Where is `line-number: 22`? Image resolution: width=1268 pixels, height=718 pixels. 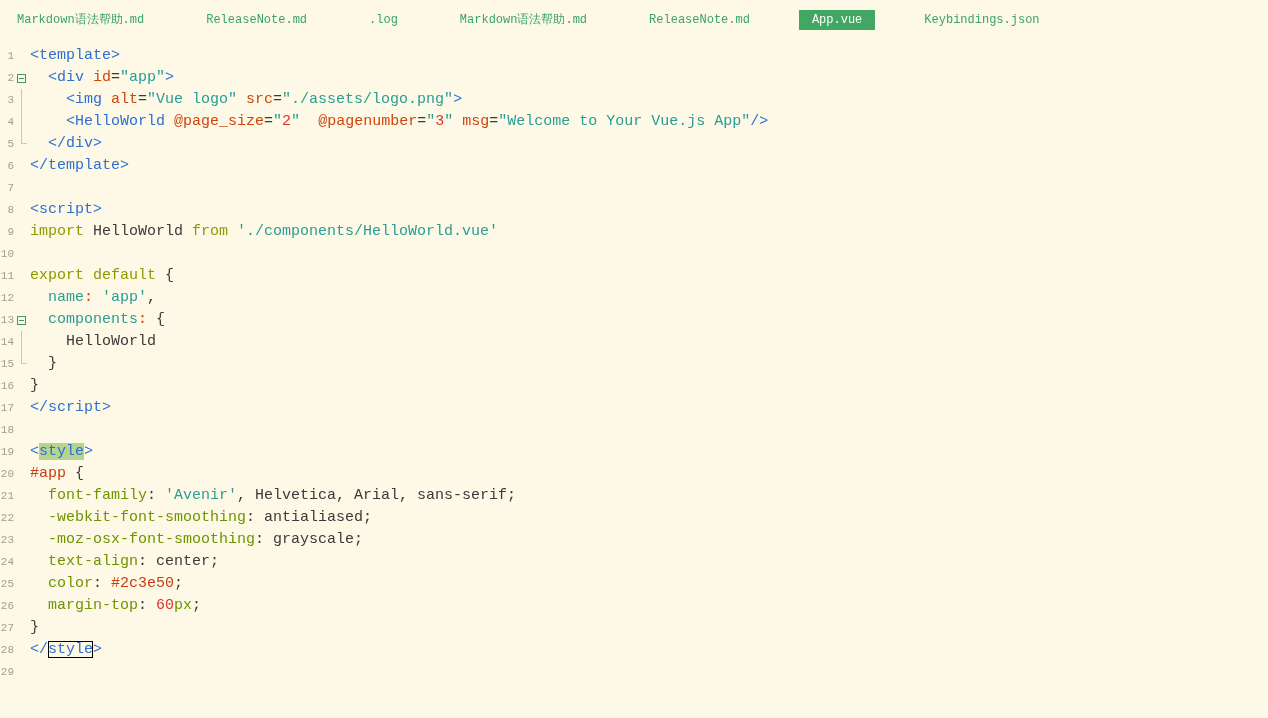
line-number: 22 is located at coordinates (7, 518).